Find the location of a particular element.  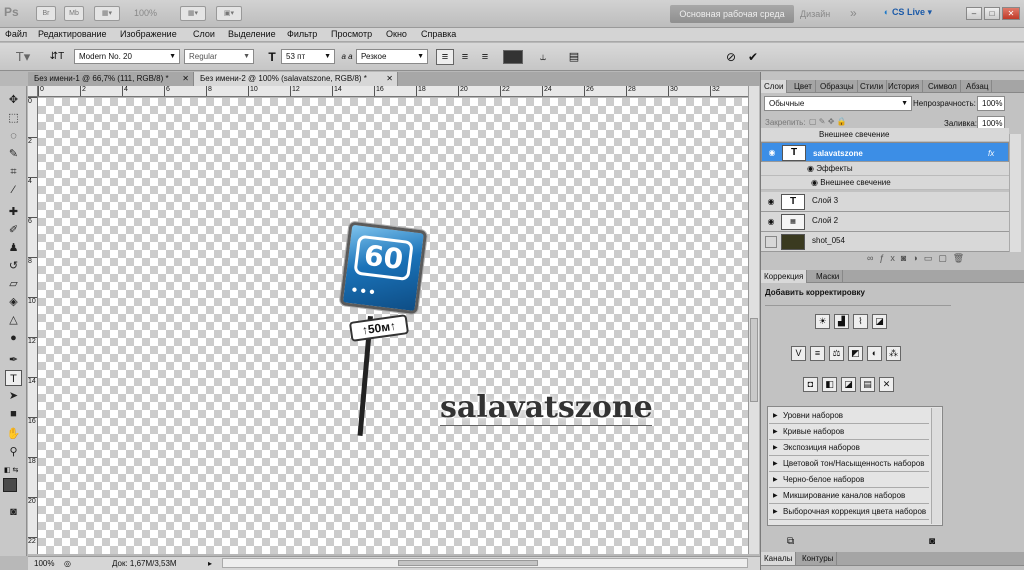

foreground-color-swatch is located at coordinates (10, 485).